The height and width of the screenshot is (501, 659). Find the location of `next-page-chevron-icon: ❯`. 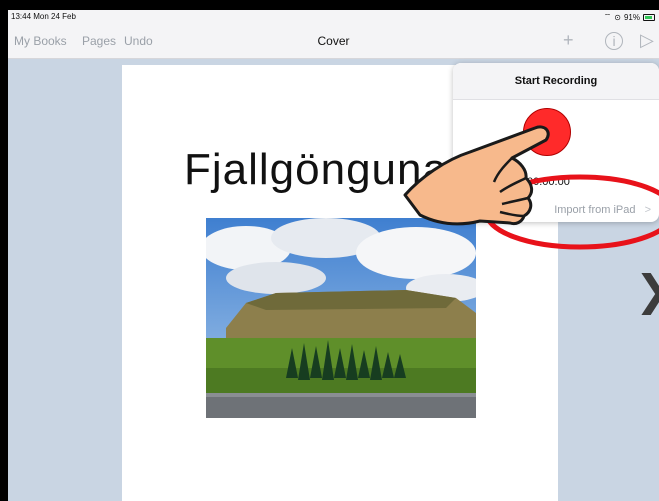

next-page-chevron-icon: ❯ is located at coordinates (647, 290).